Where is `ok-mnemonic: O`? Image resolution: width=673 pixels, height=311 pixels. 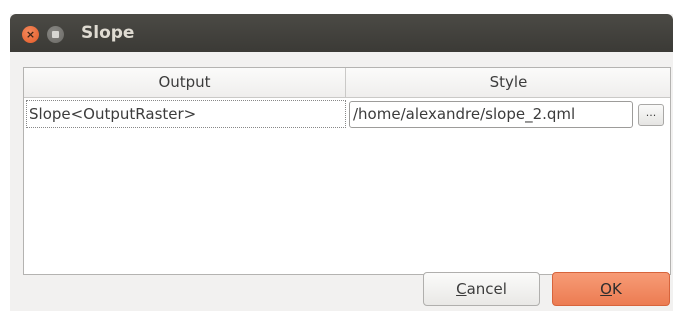 ok-mnemonic: O is located at coordinates (606, 289).